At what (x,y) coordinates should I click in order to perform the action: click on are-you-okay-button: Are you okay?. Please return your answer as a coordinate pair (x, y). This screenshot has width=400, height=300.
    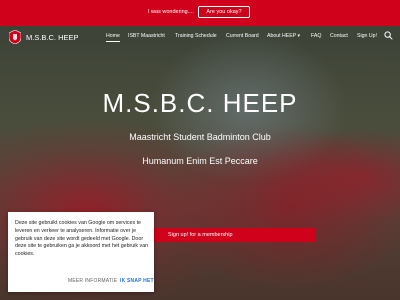
    Looking at the image, I should click on (224, 12).